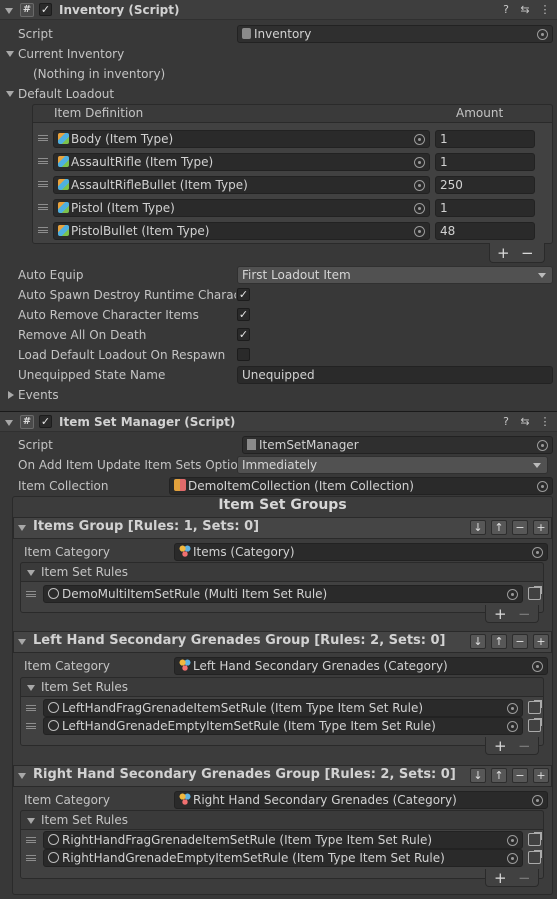 The image size is (557, 899). Describe the element at coordinates (485, 185) in the screenshot. I see `loadout-amount-input: 250` at that location.